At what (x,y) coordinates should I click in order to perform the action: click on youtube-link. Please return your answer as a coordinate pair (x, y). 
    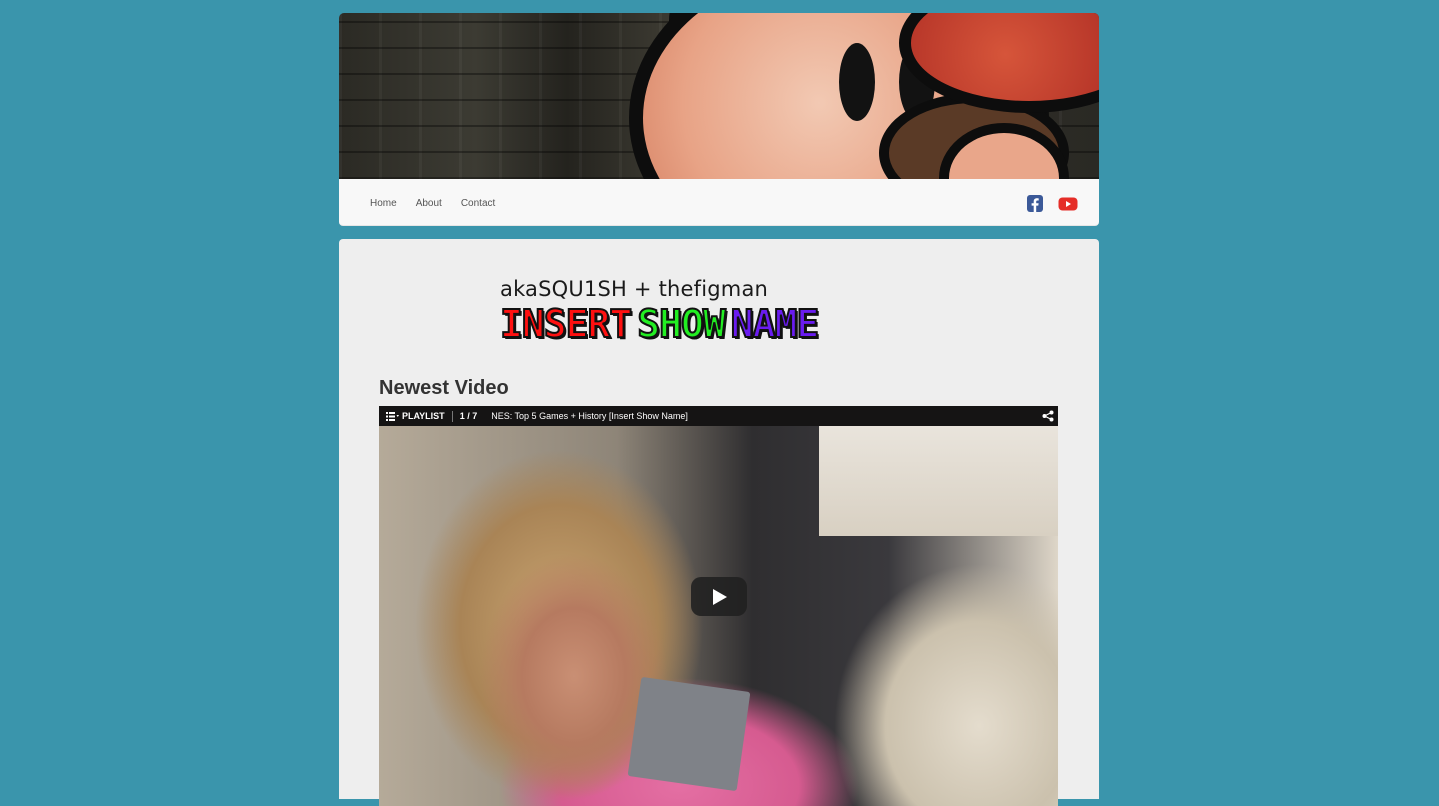
    Looking at the image, I should click on (1068, 204).